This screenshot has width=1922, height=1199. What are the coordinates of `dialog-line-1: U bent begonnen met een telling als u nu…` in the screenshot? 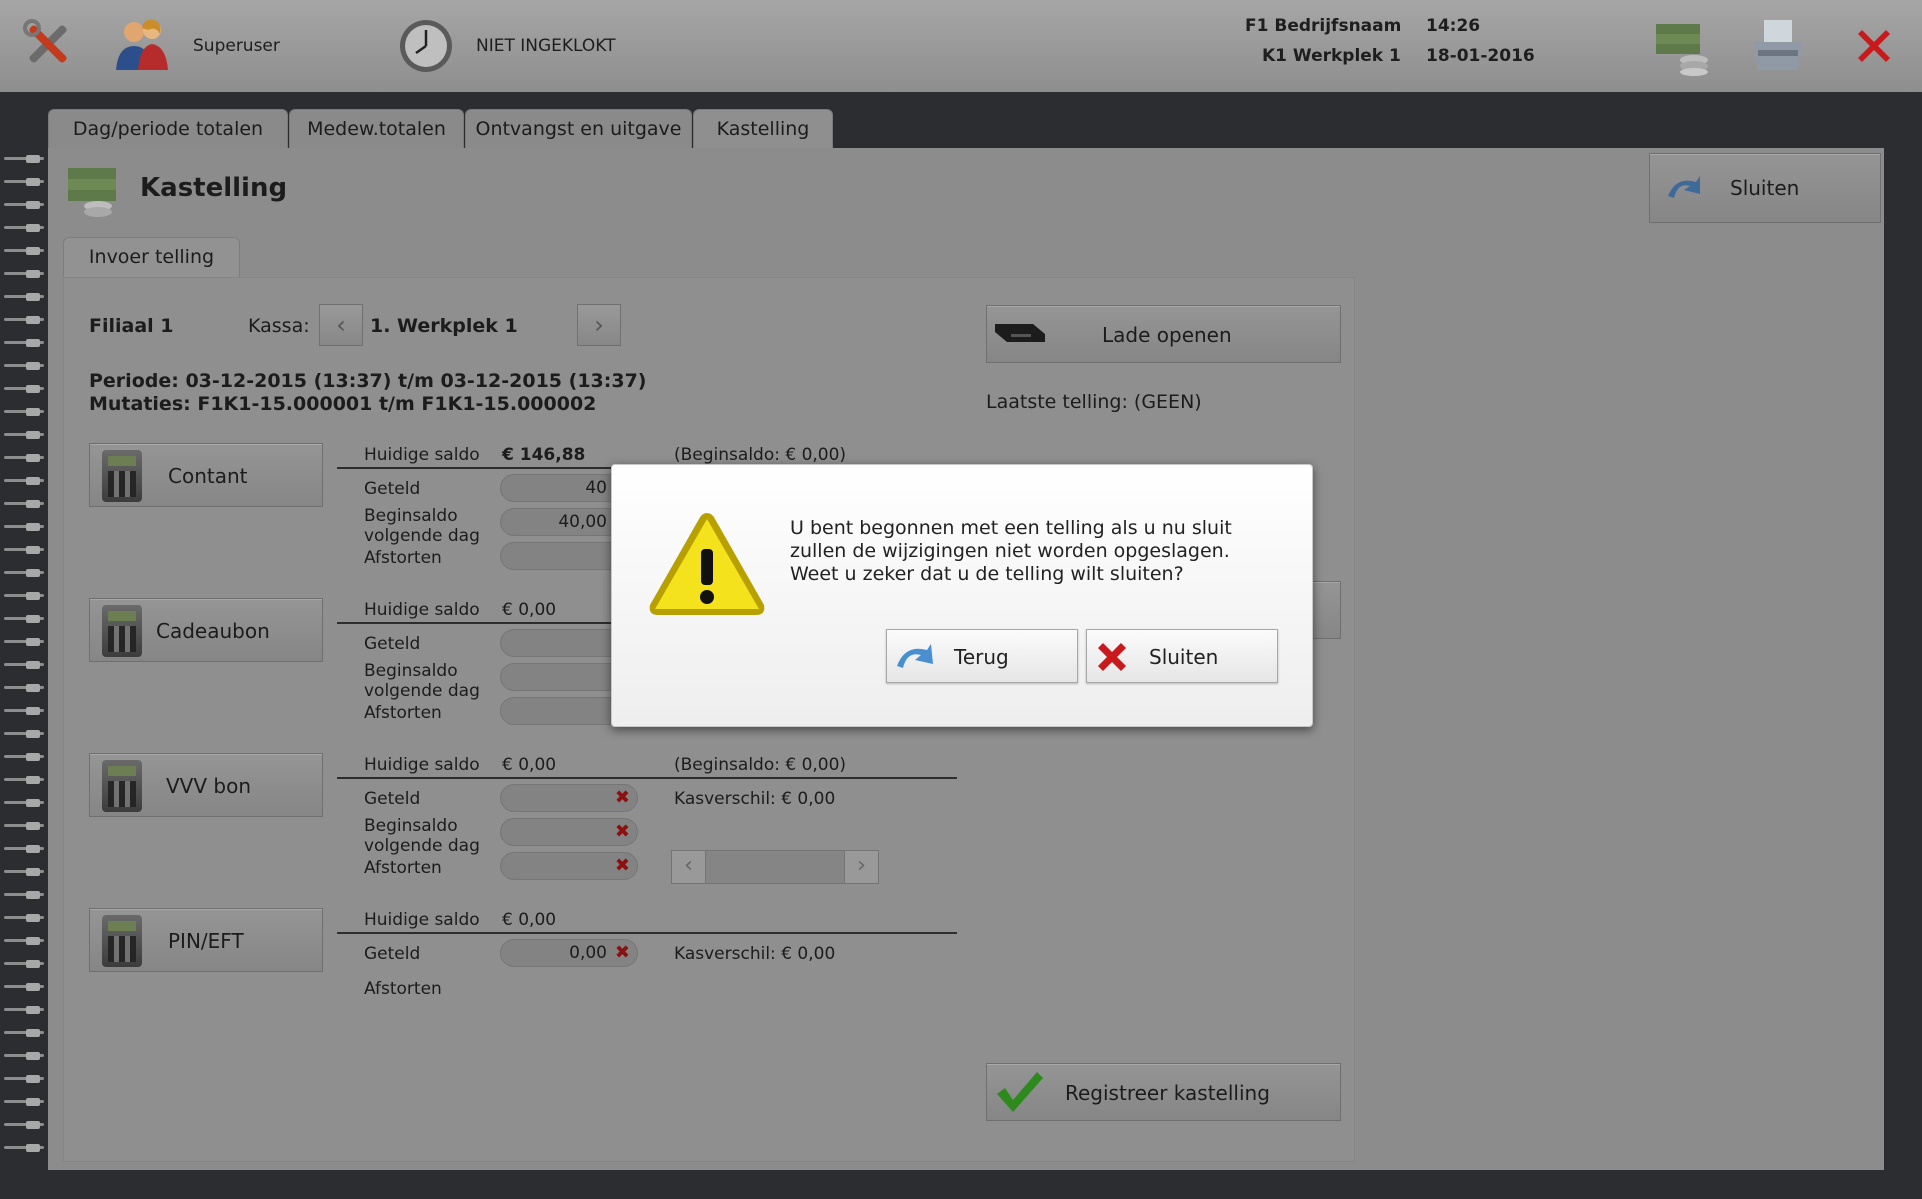 It's located at (1011, 528).